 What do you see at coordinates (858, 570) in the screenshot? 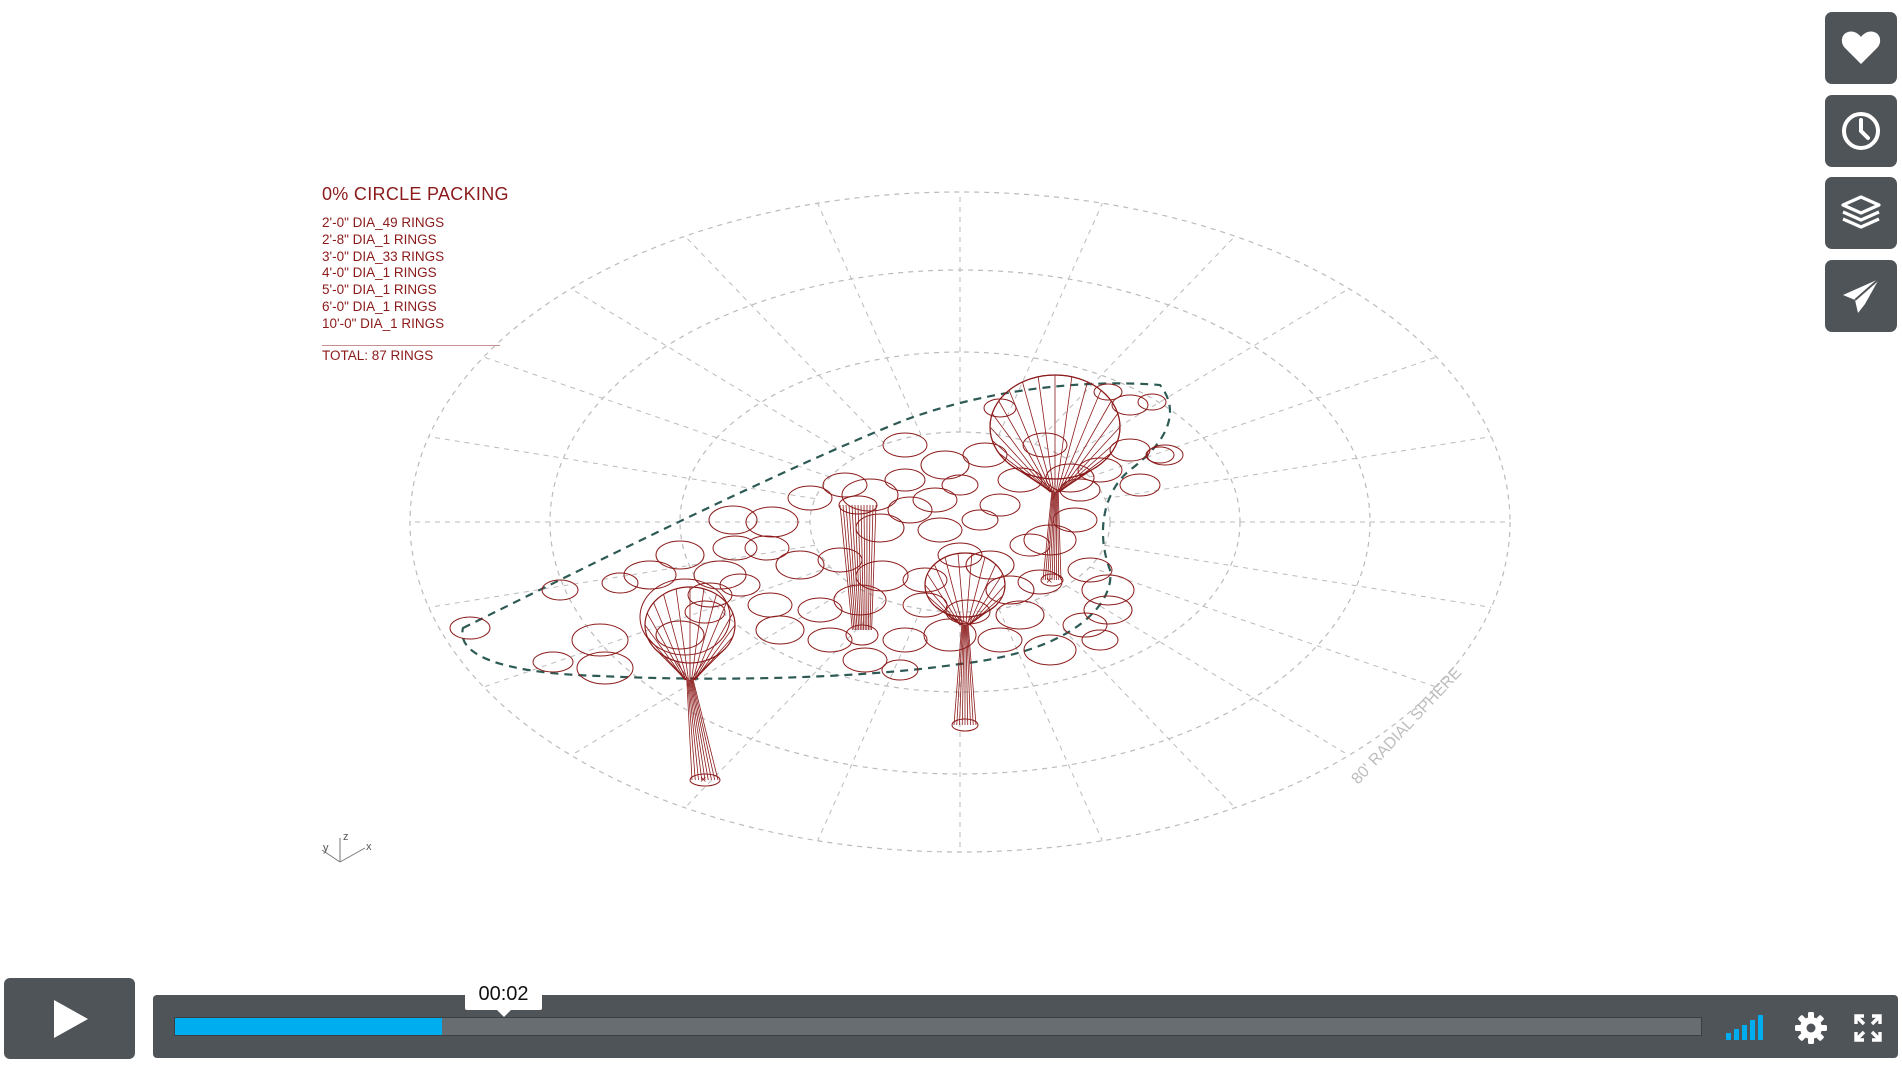
I see `column-cone` at bounding box center [858, 570].